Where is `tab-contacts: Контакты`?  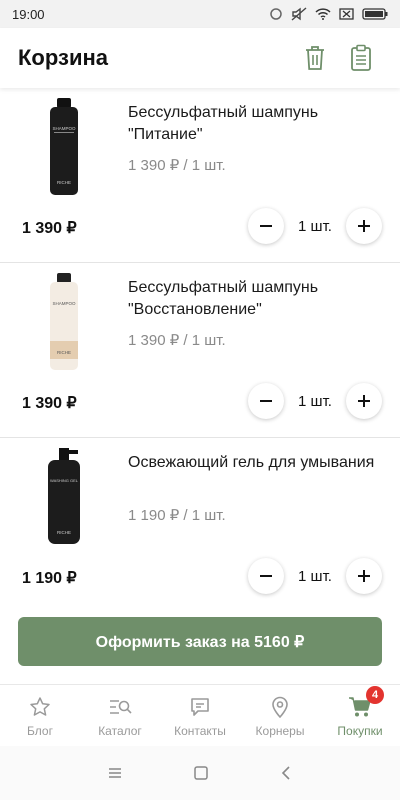 tab-contacts: Контакты is located at coordinates (200, 715).